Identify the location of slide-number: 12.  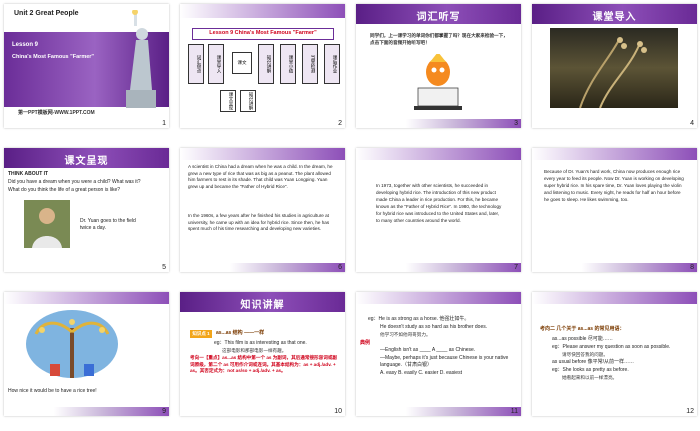
(690, 411).